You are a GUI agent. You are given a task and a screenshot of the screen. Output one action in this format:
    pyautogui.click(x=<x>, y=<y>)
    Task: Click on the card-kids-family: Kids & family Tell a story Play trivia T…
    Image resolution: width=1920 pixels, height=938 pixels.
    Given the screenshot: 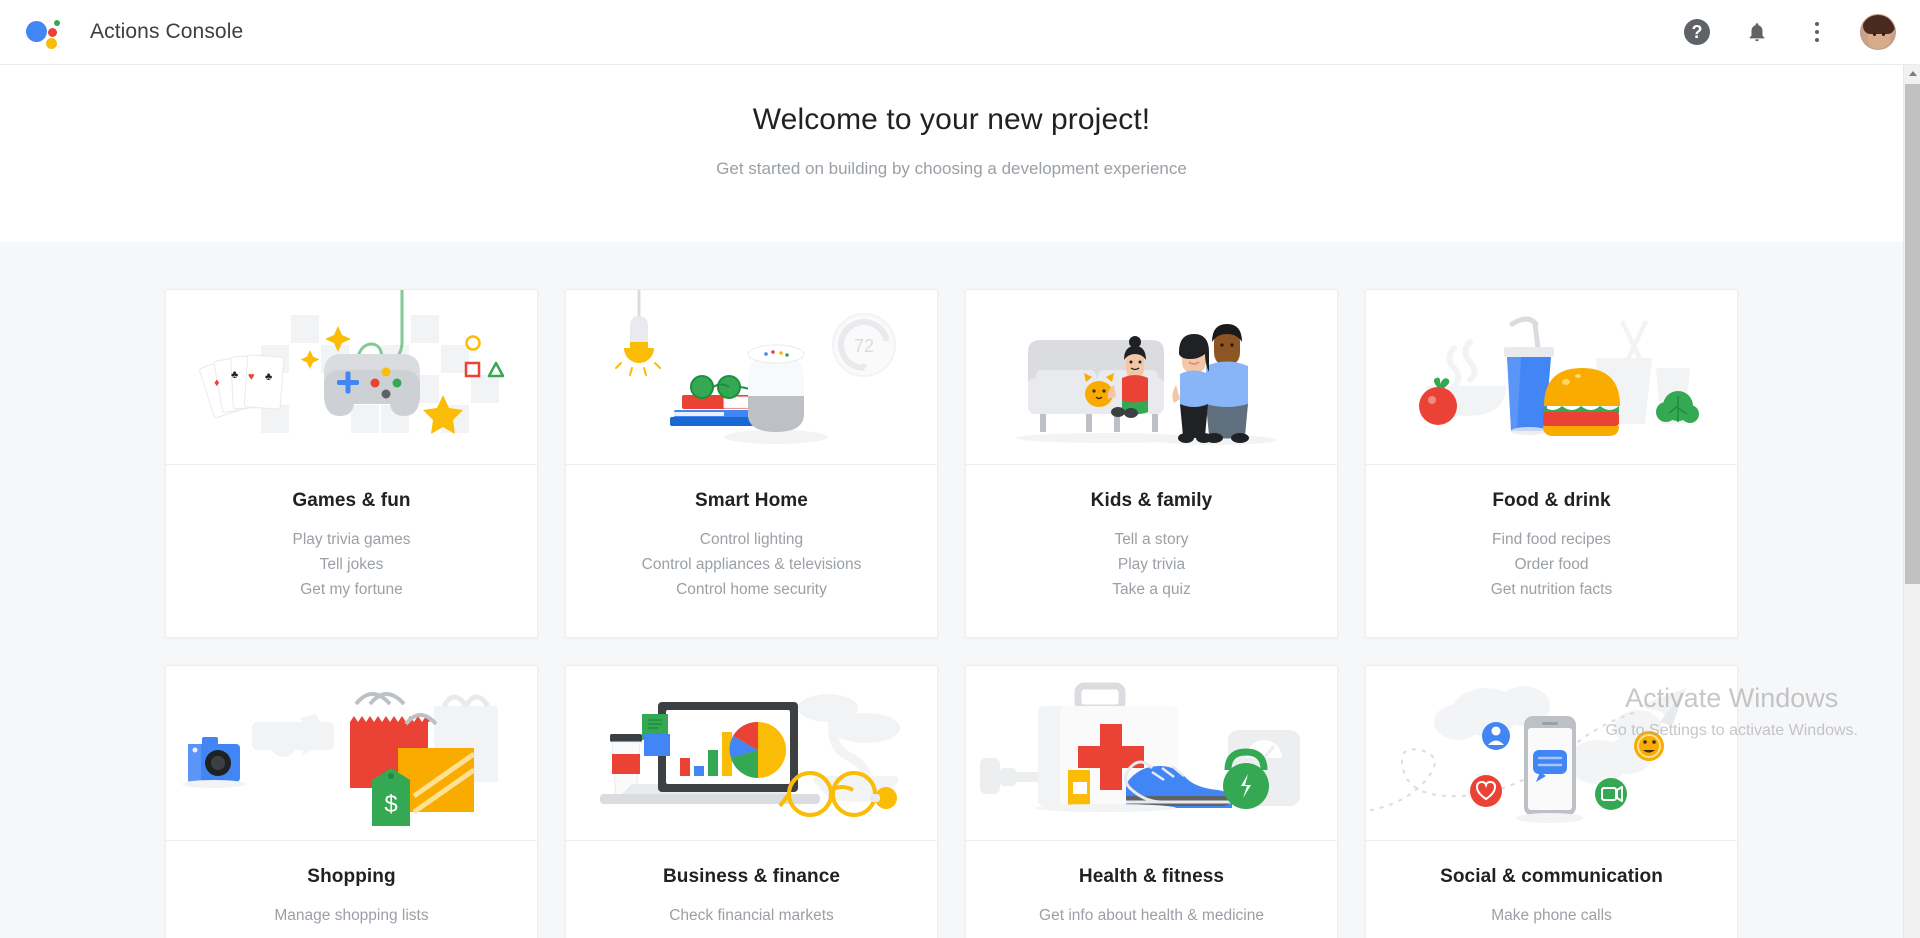 What is the action you would take?
    pyautogui.click(x=1151, y=463)
    